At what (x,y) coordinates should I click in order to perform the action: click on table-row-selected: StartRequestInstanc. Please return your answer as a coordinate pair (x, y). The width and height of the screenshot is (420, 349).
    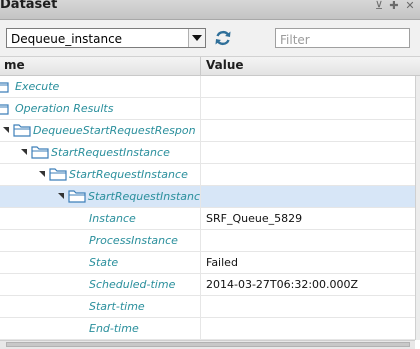
    Looking at the image, I should click on (207, 197).